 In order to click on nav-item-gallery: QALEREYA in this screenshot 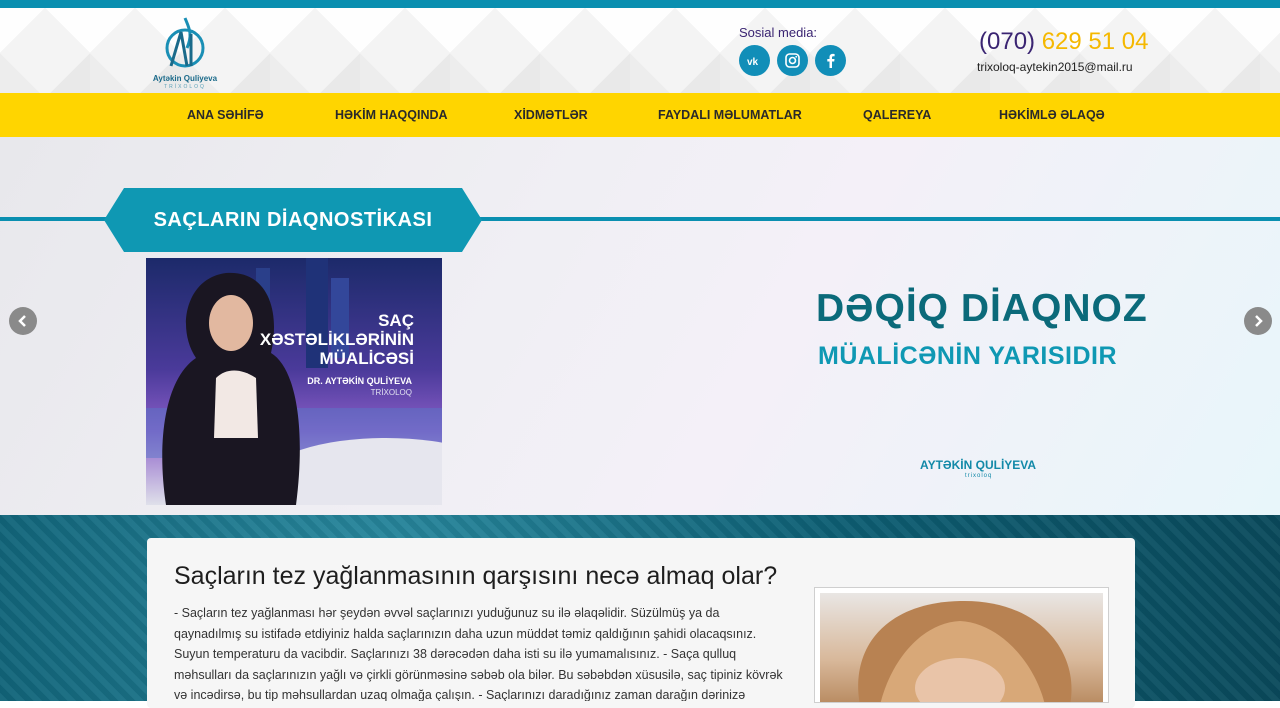, I will do `click(897, 115)`.